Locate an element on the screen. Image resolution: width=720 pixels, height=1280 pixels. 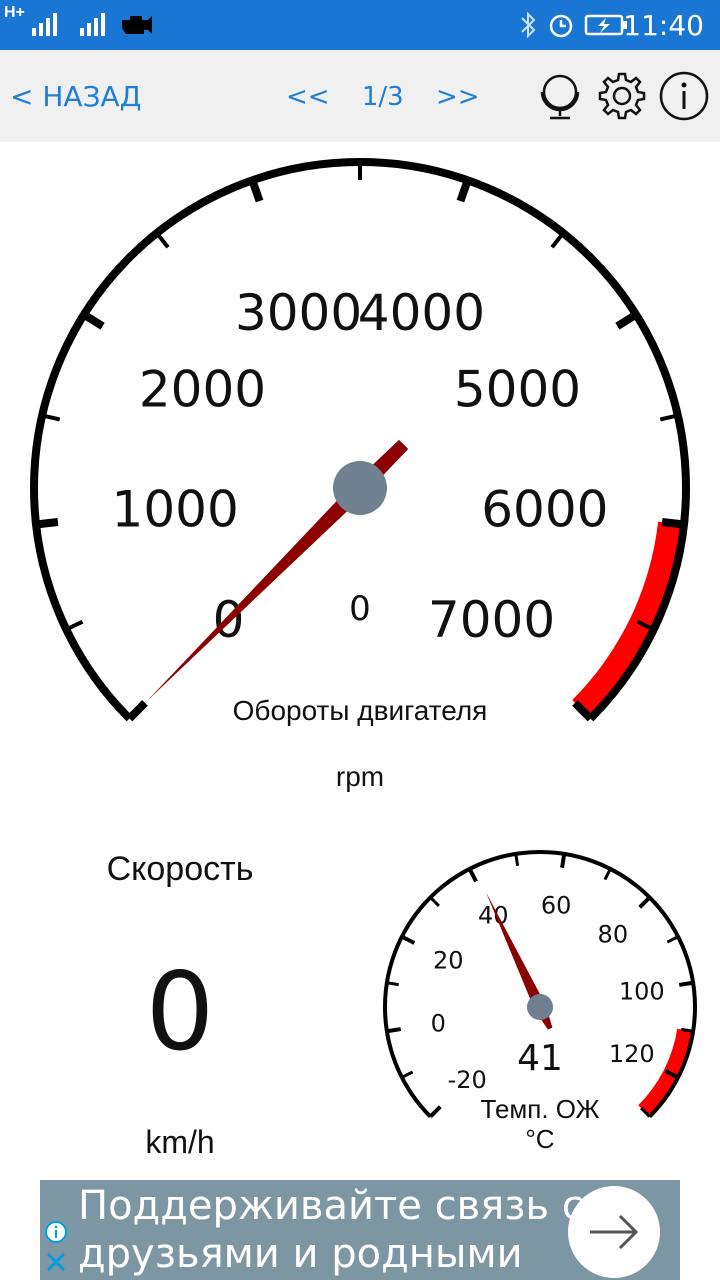
rpm-needle-hub is located at coordinates (360, 488).